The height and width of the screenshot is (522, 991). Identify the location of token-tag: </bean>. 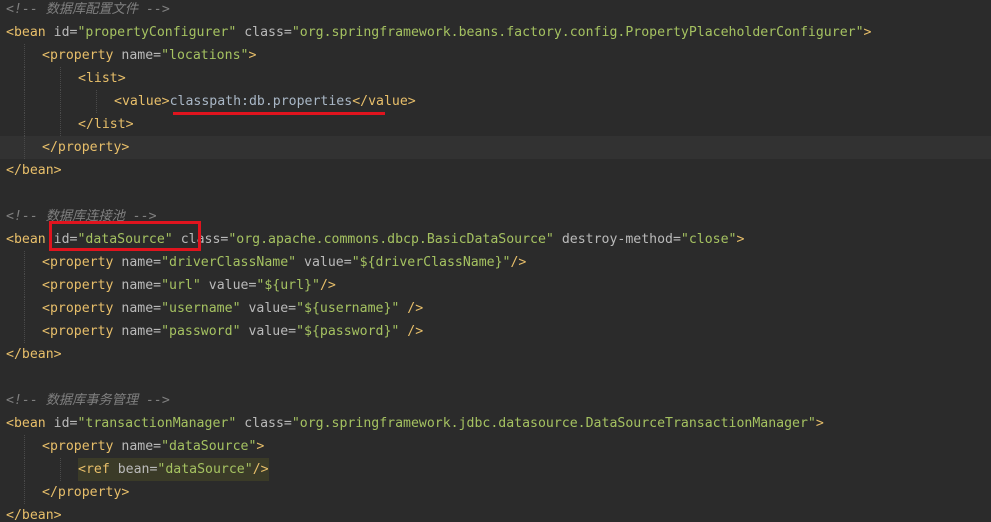
(34, 354).